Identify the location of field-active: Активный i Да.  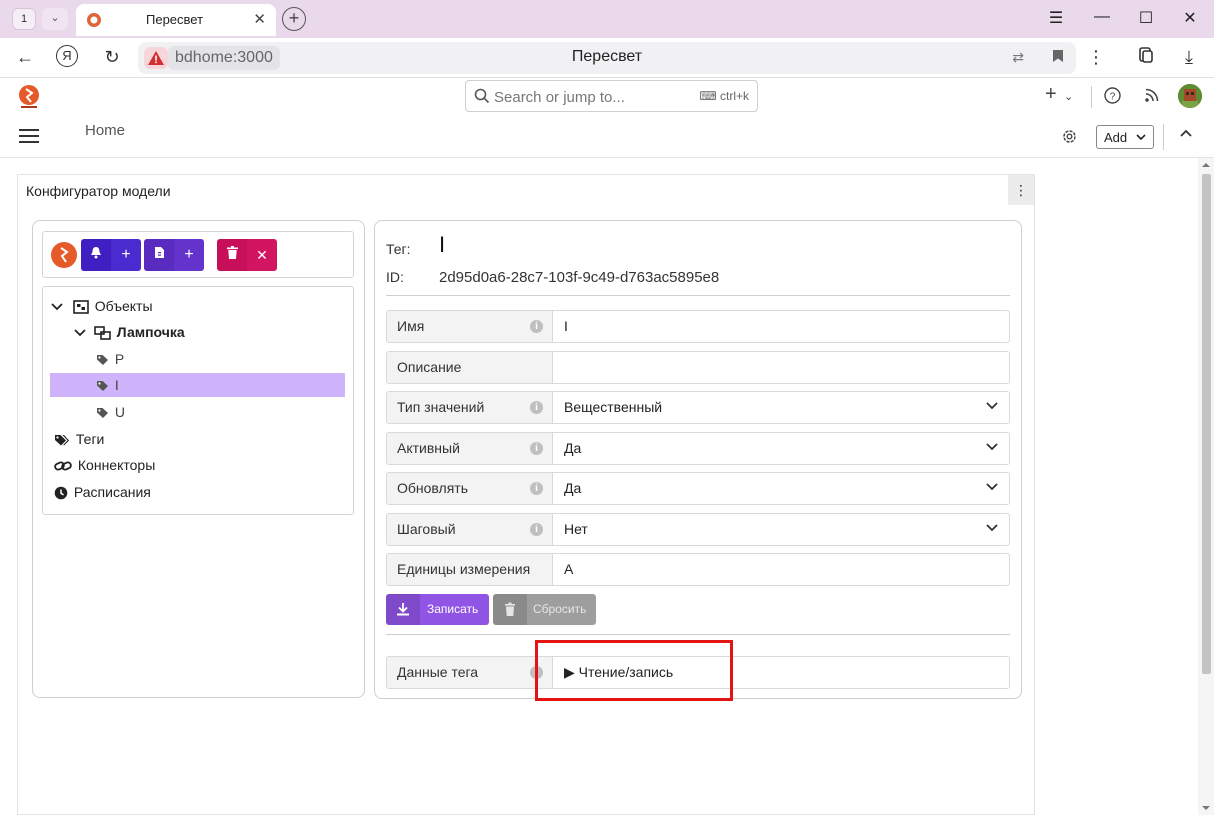
(698, 448).